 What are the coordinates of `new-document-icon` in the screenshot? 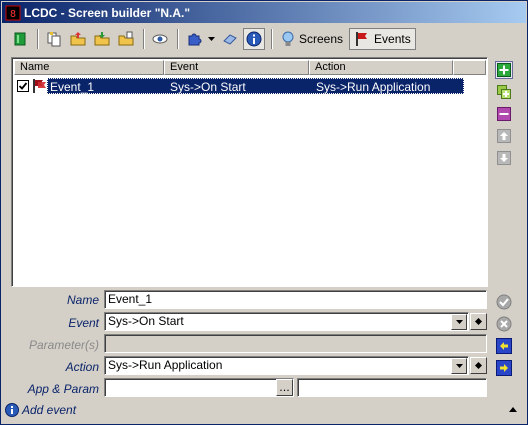 It's located at (54, 39).